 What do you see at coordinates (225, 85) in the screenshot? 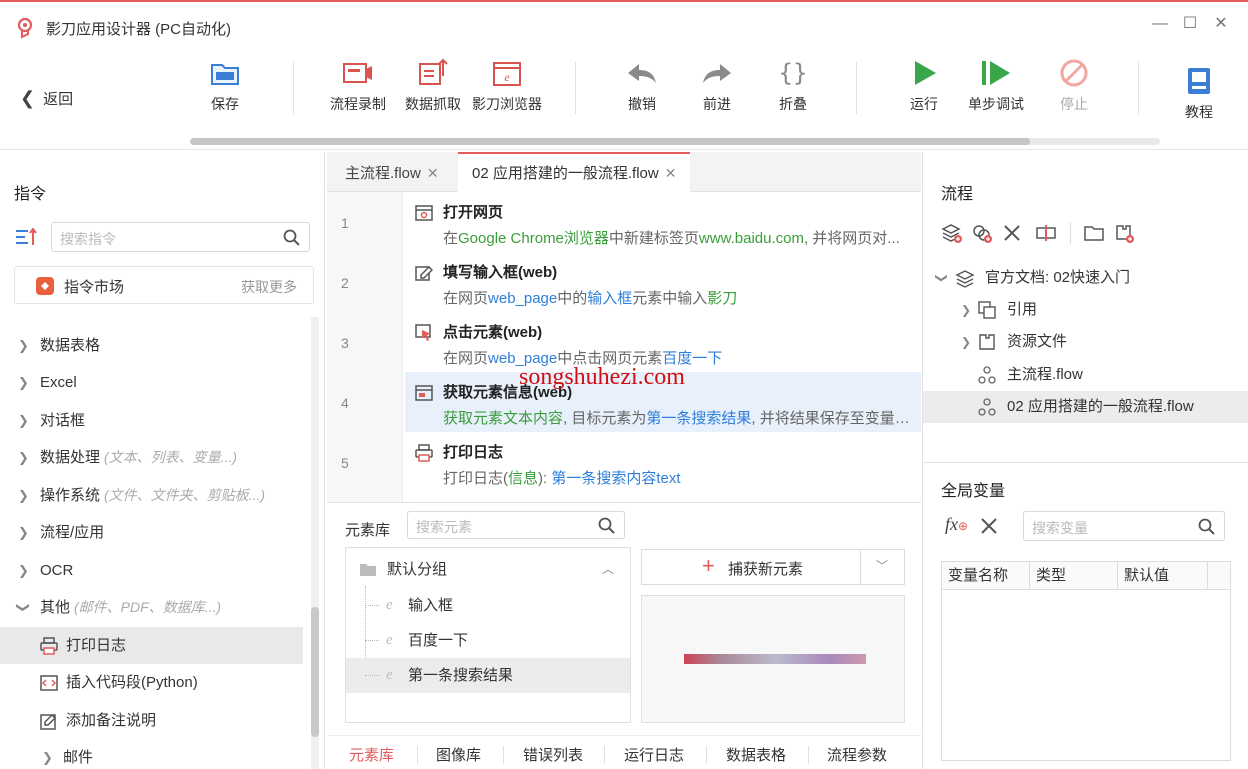
I see `save-button: 保存` at bounding box center [225, 85].